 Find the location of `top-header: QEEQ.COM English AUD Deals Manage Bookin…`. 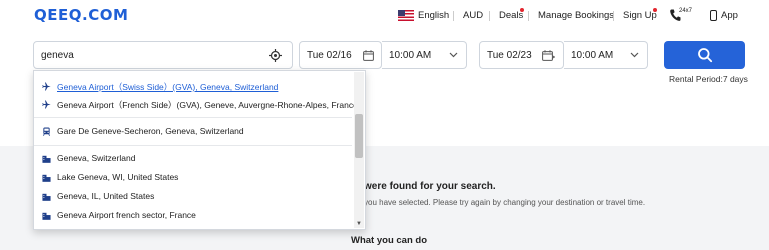

top-header: QEEQ.COM English AUD Deals Manage Bookin… is located at coordinates (384, 17).